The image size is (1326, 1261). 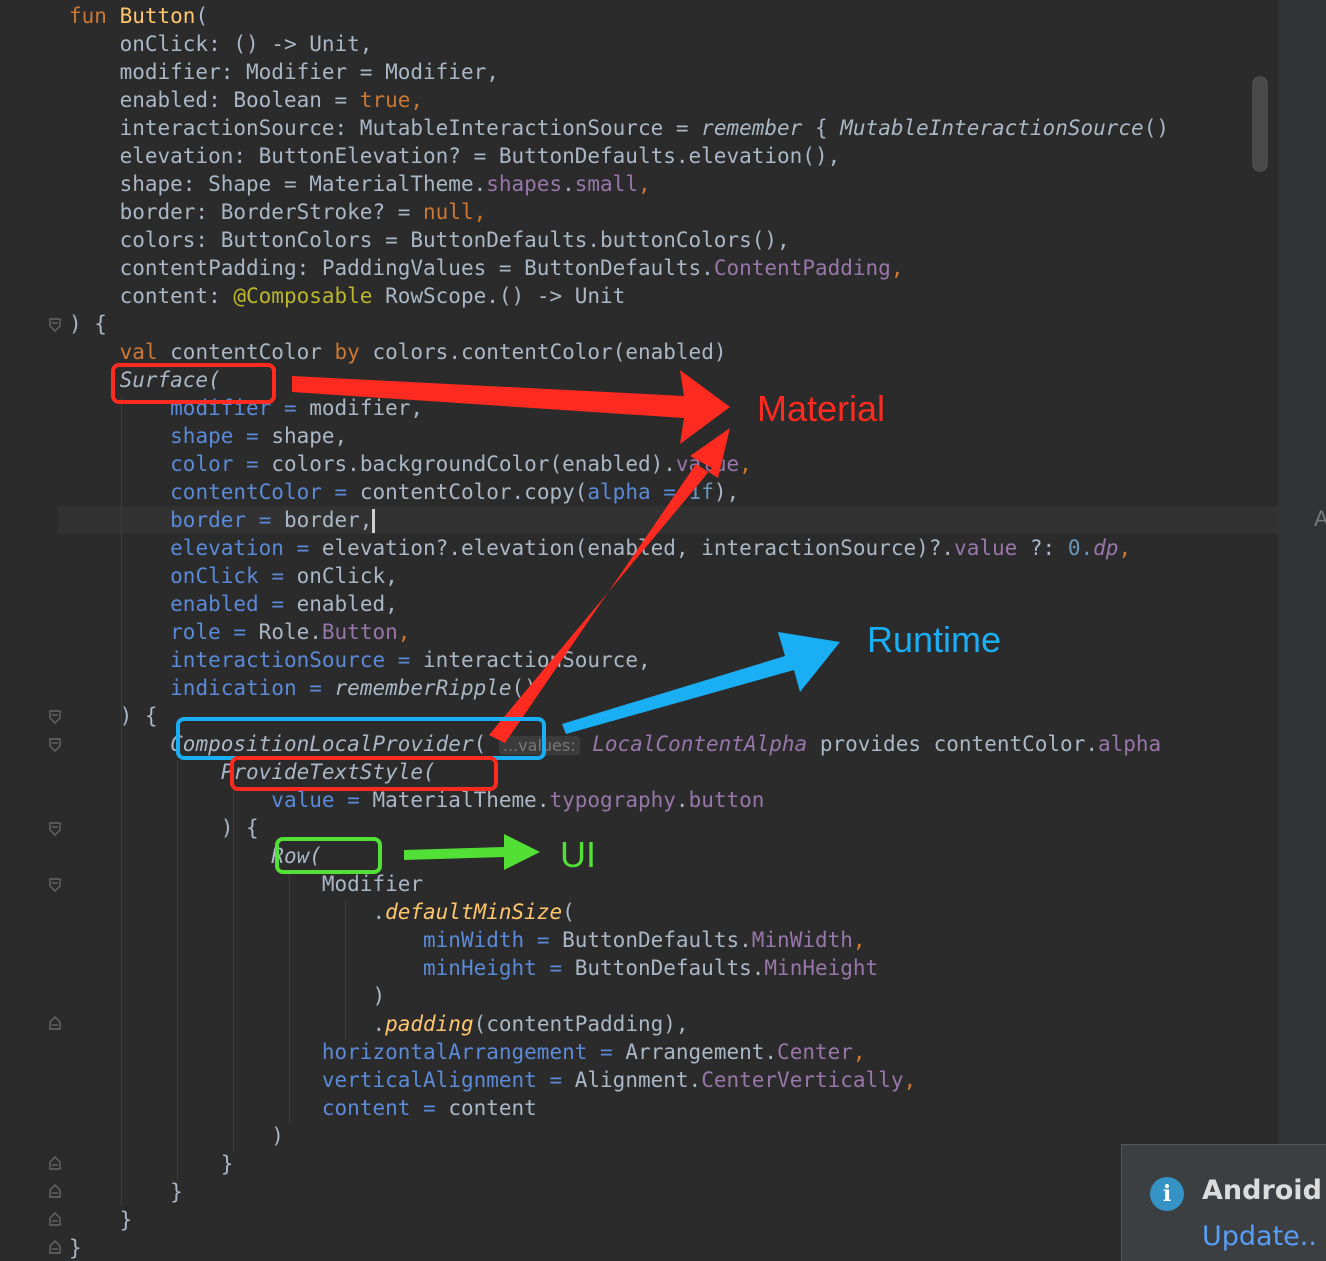 What do you see at coordinates (578, 854) in the screenshot?
I see `ui-label: UI` at bounding box center [578, 854].